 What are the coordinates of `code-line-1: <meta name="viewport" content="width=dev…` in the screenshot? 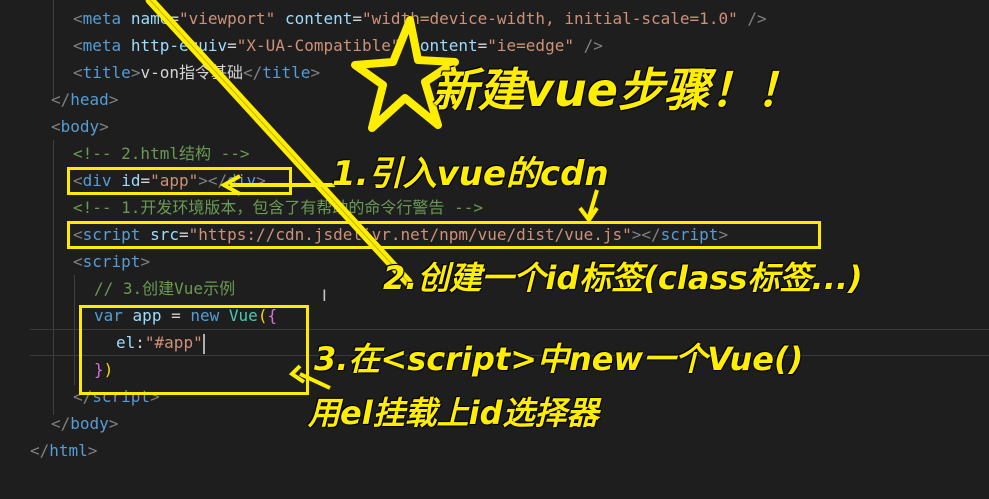 It's located at (420, 18).